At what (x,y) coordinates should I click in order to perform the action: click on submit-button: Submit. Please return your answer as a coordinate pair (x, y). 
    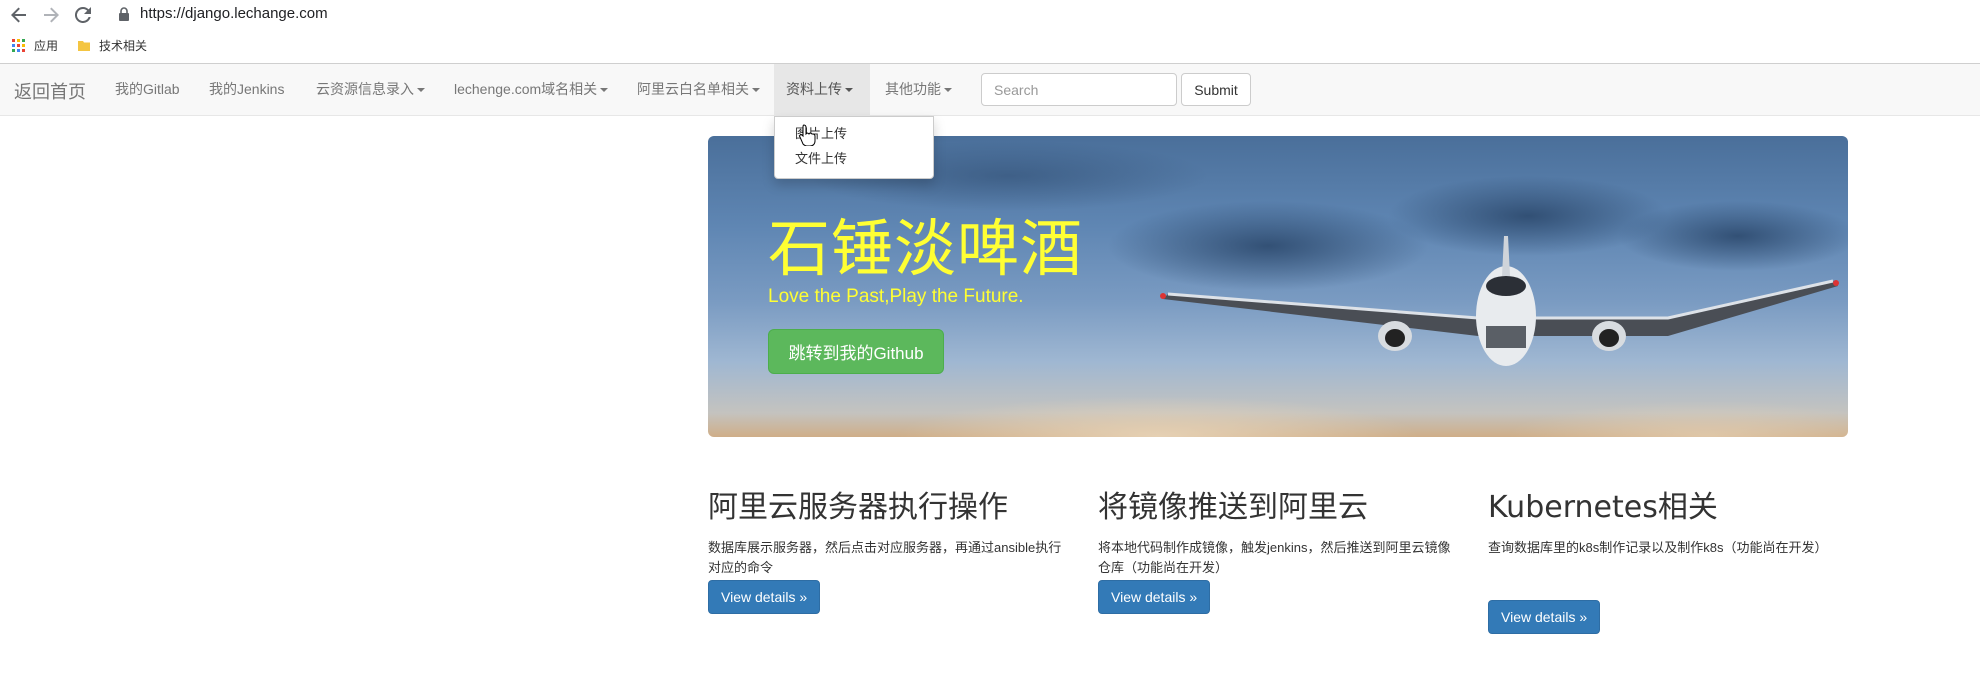
    Looking at the image, I should click on (1216, 89).